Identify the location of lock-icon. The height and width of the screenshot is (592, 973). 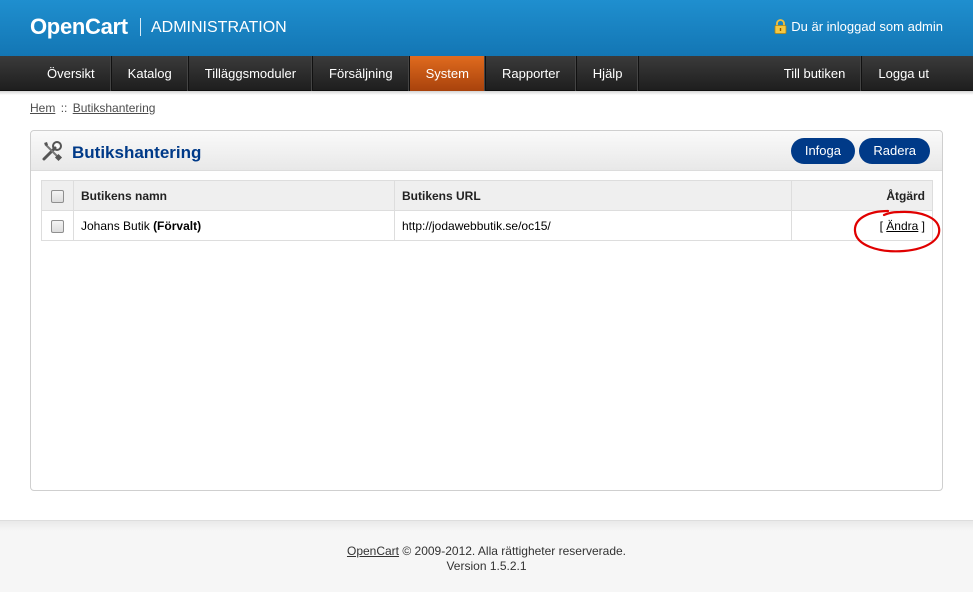
(780, 26).